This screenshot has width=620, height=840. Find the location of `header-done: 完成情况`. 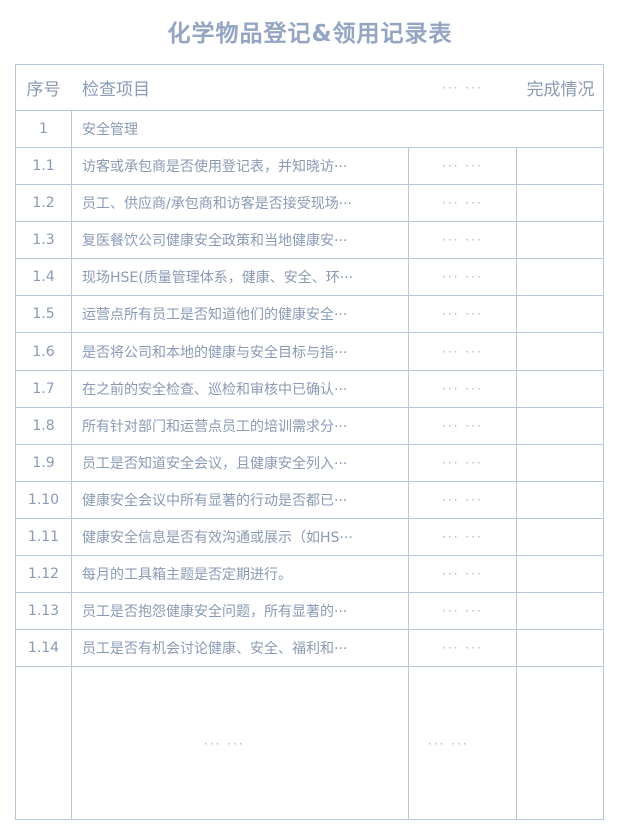

header-done: 完成情况 is located at coordinates (560, 90).